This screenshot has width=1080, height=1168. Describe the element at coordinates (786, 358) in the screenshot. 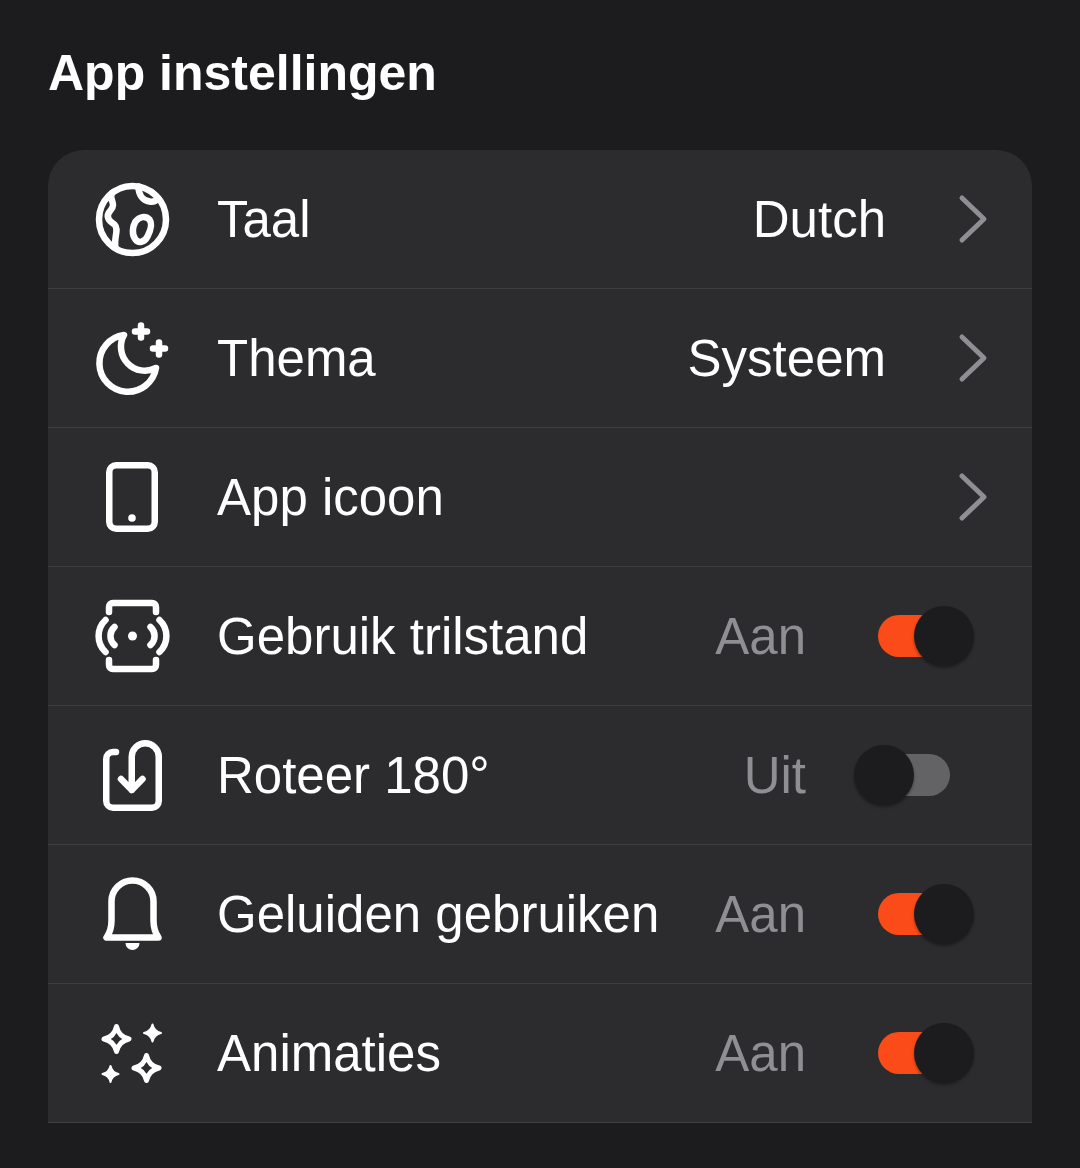

I see `setting-value: Systeem` at that location.